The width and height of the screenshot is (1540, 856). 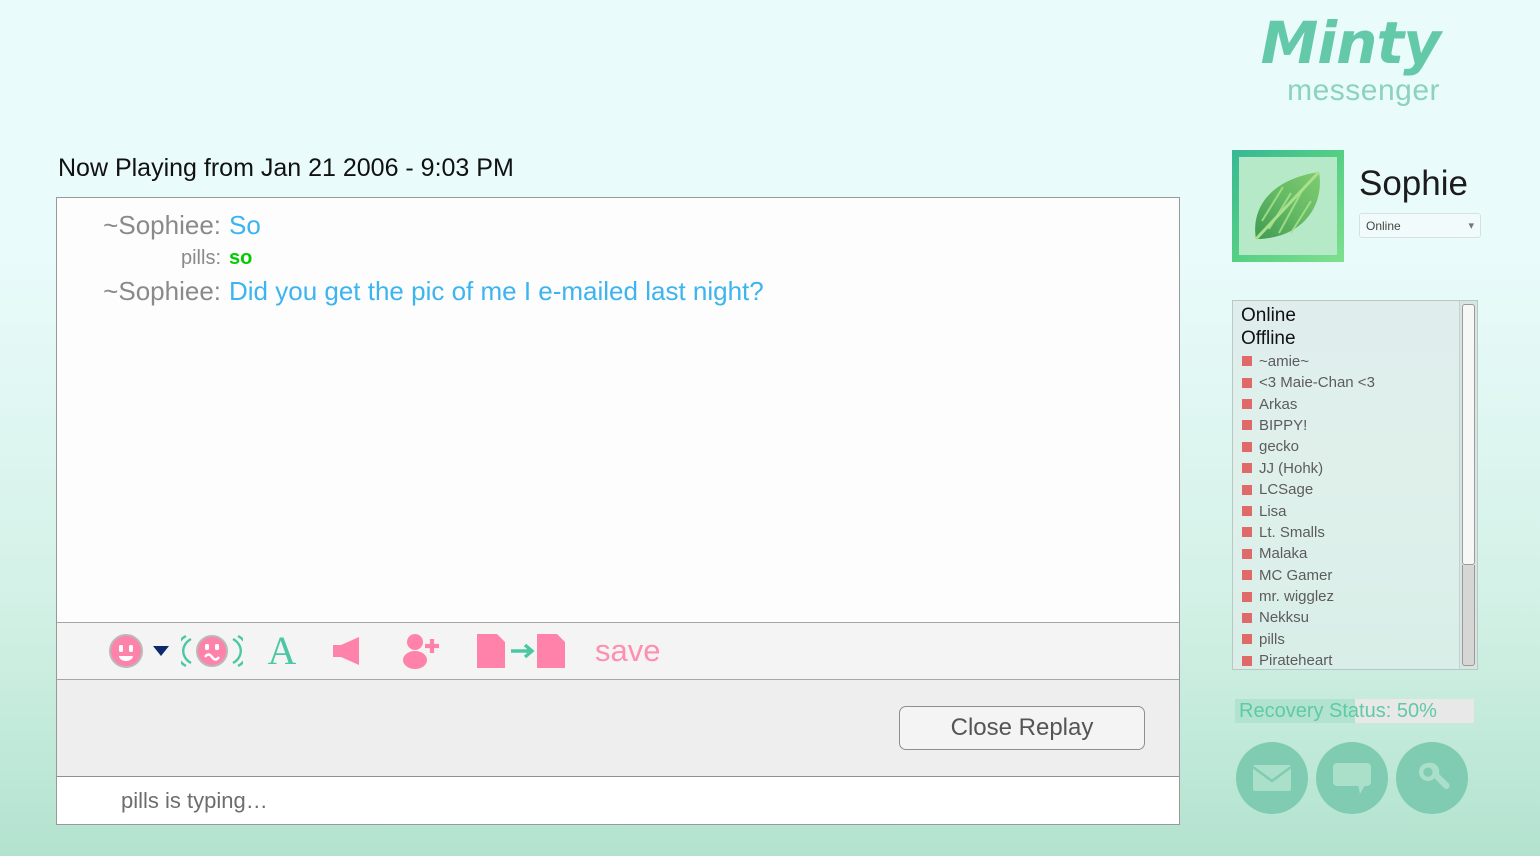 I want to click on replay-title: Now Playing from Jan 21 2006 - 9:03 PM, so click(x=286, y=168).